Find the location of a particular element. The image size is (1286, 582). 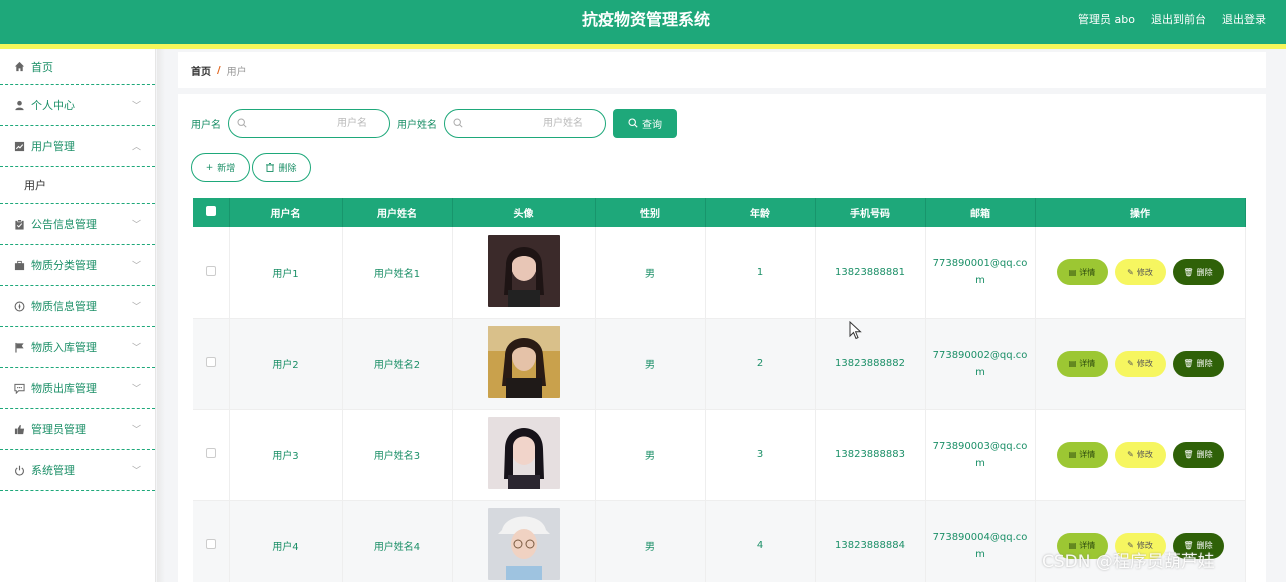

sidebar-item-label: 物质分类管理 is located at coordinates (64, 265).